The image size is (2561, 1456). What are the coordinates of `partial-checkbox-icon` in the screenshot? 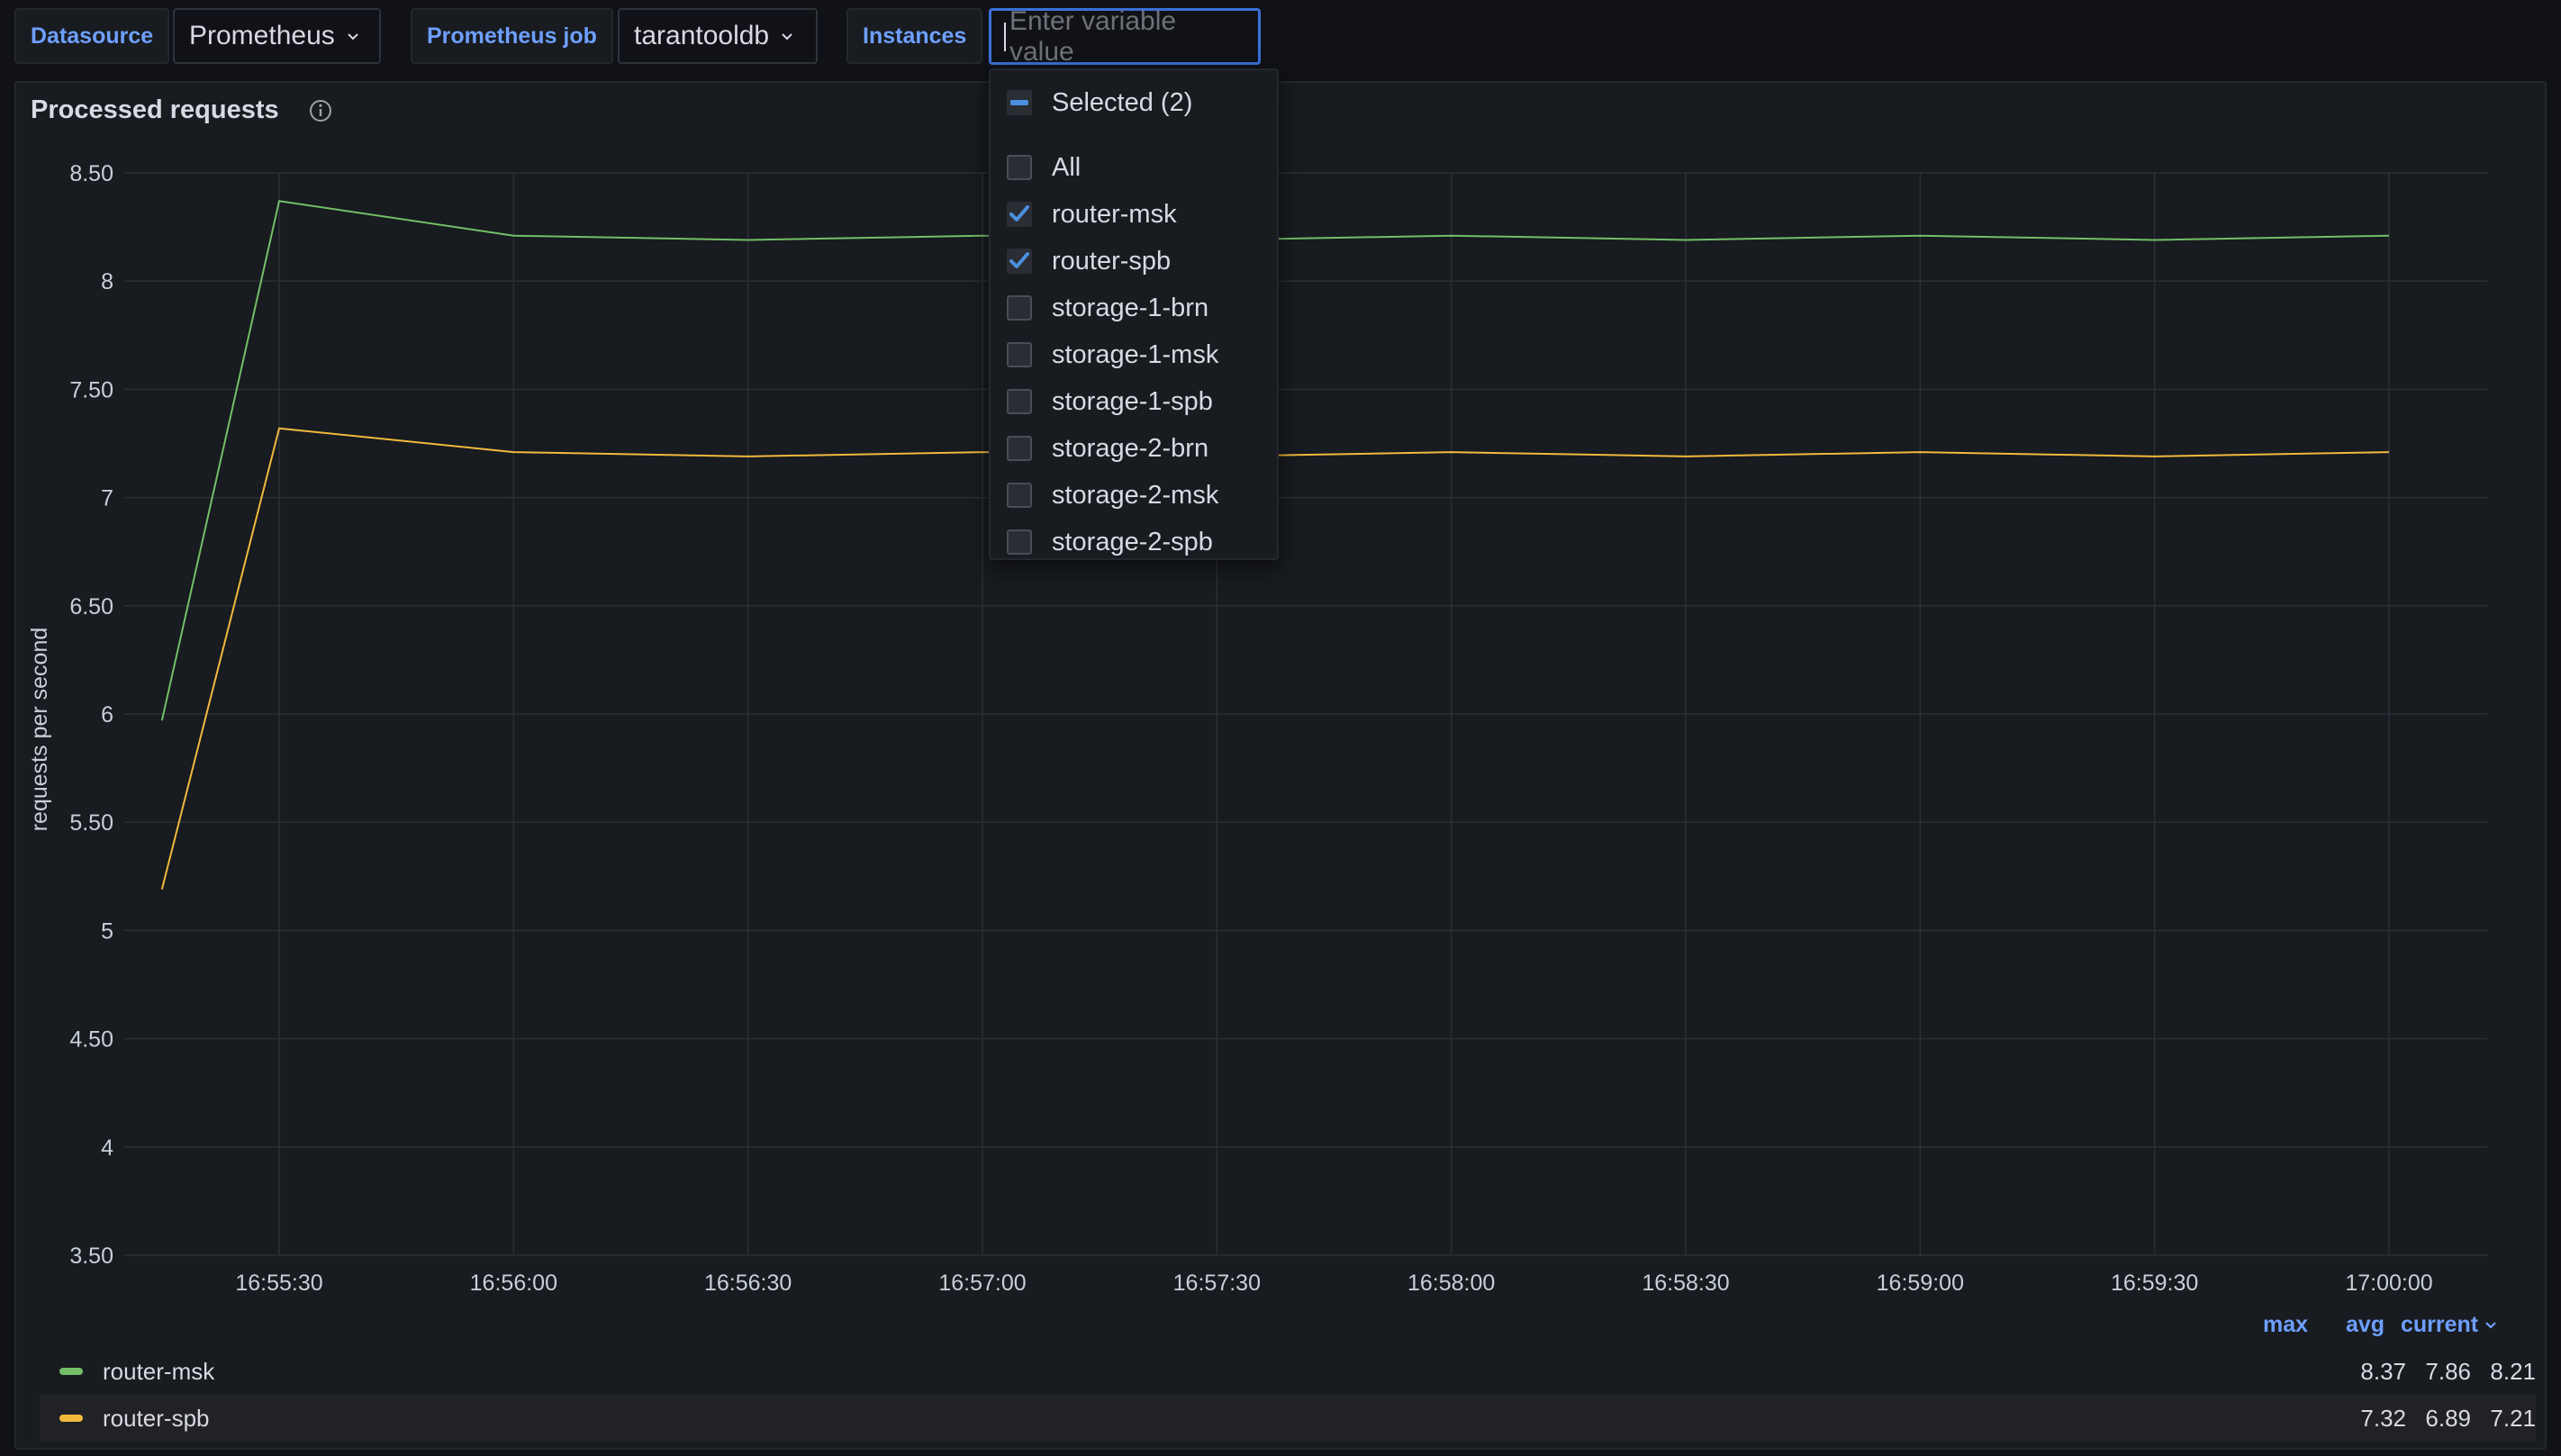 It's located at (1020, 103).